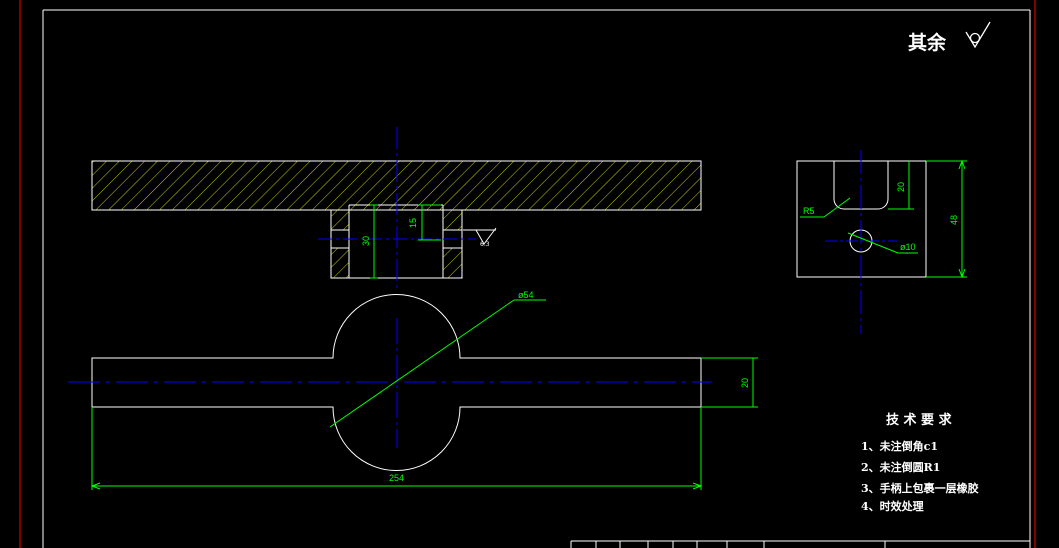  I want to click on title-block, so click(800, 544).